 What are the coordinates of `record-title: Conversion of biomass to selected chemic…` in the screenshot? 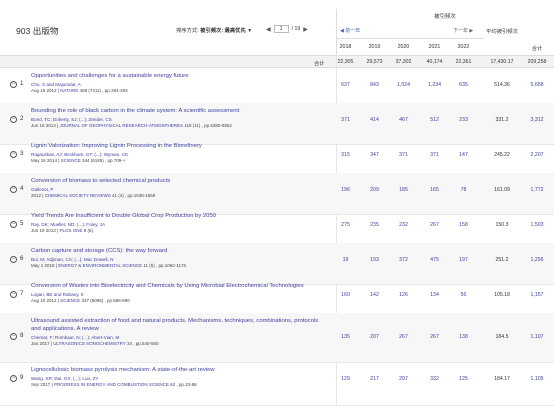 It's located at (179, 181).